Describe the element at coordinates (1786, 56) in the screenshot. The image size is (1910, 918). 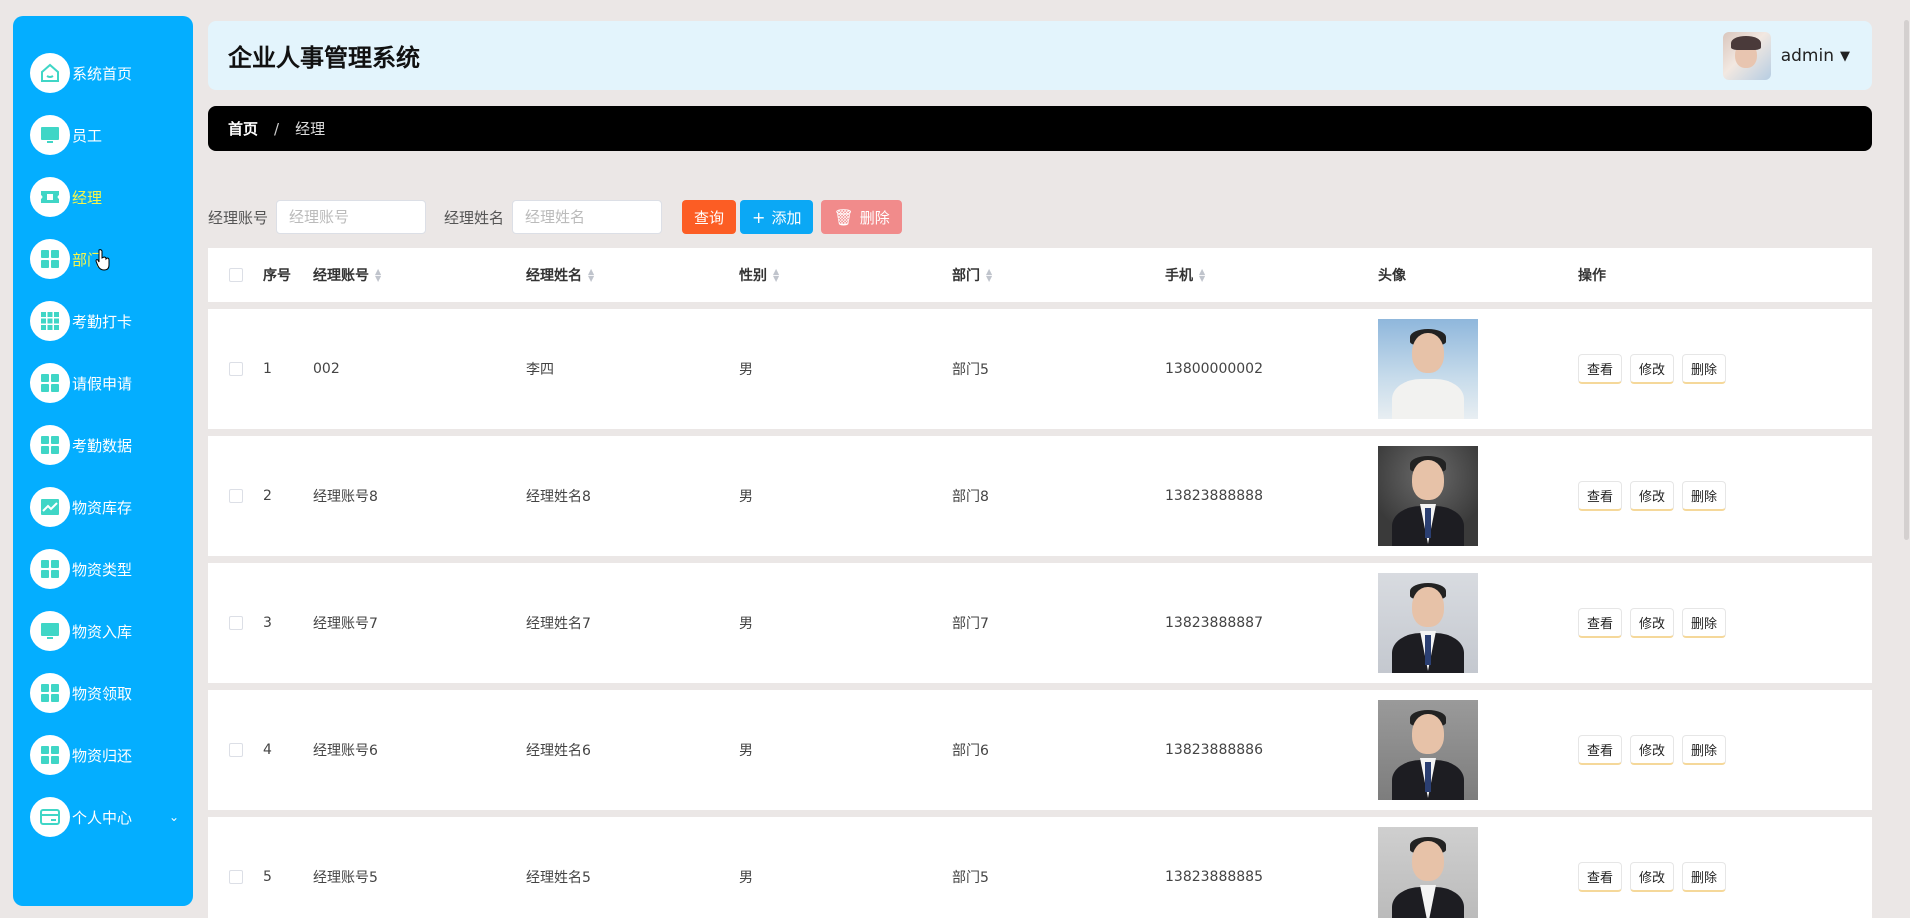
I see `user-menu: admin ▼` at that location.